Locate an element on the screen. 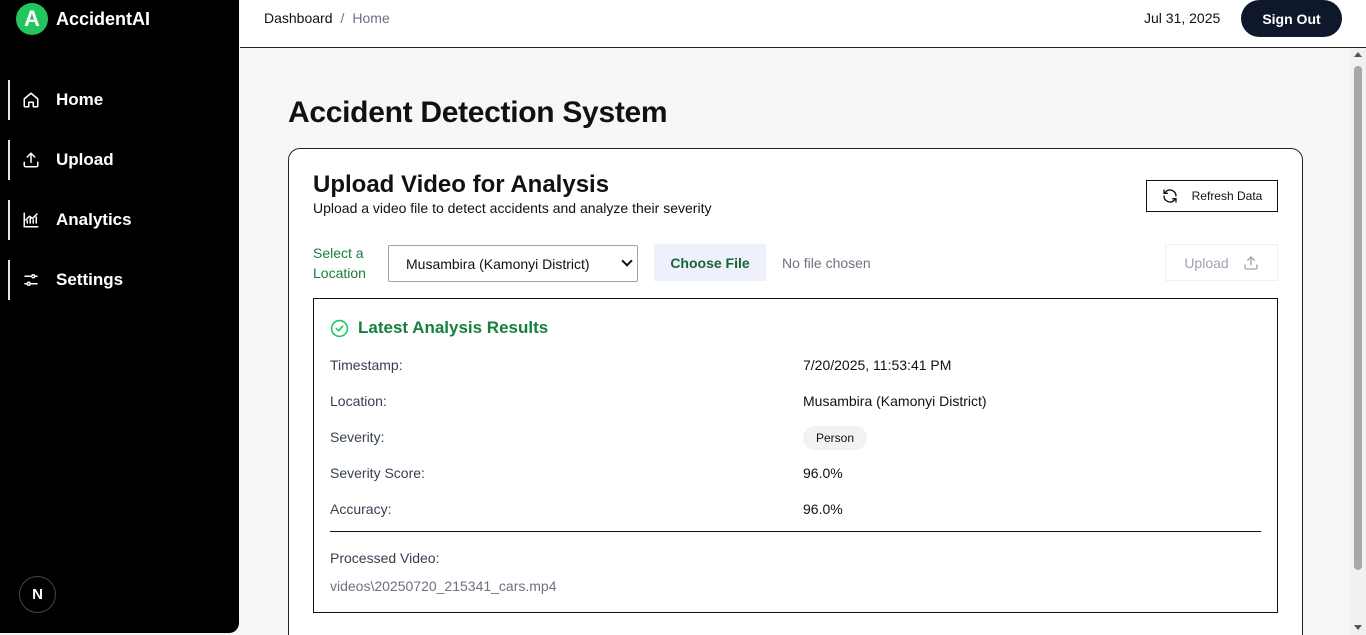  refresh-data-button: Refresh Data is located at coordinates (1212, 196).